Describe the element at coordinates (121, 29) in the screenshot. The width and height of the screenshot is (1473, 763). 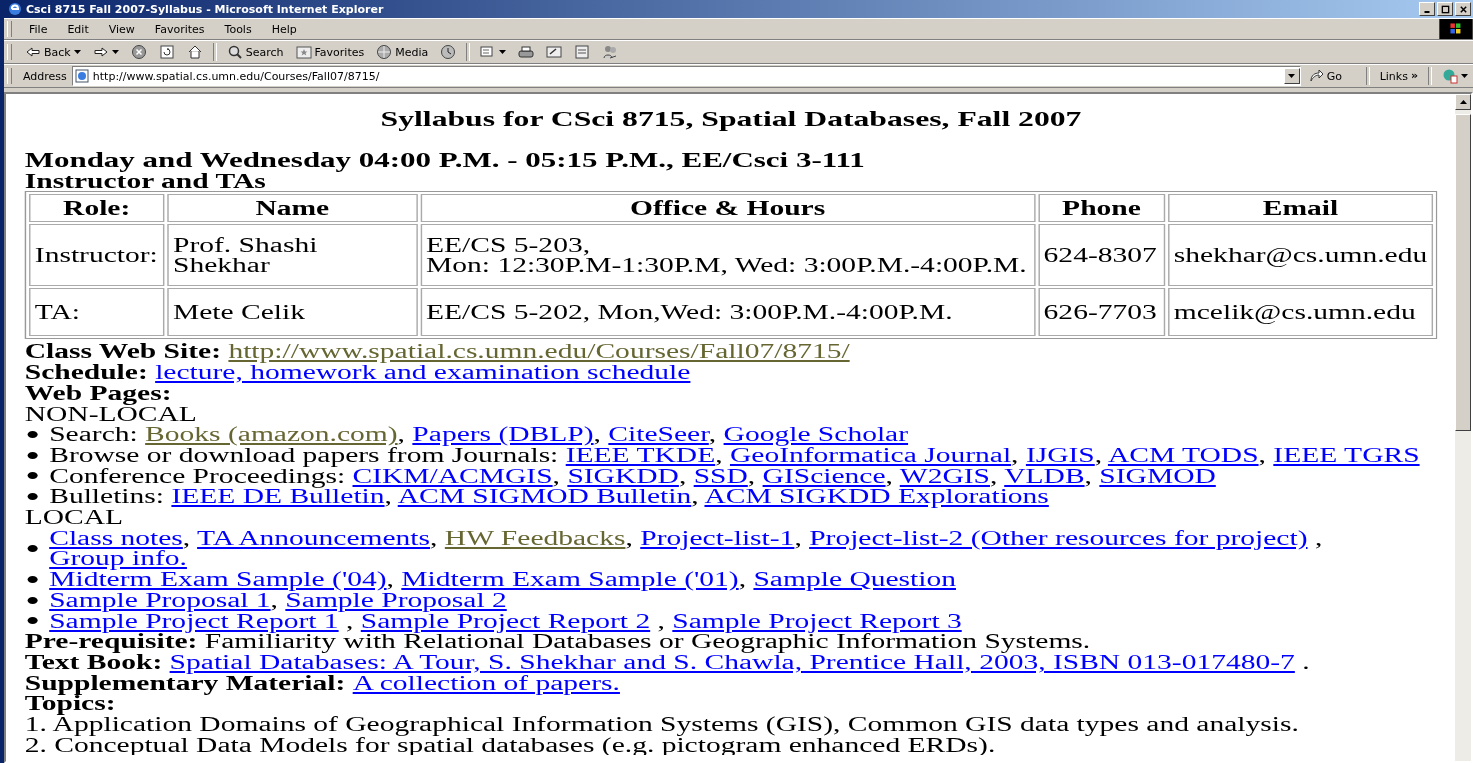
I see `menu-item: View` at that location.